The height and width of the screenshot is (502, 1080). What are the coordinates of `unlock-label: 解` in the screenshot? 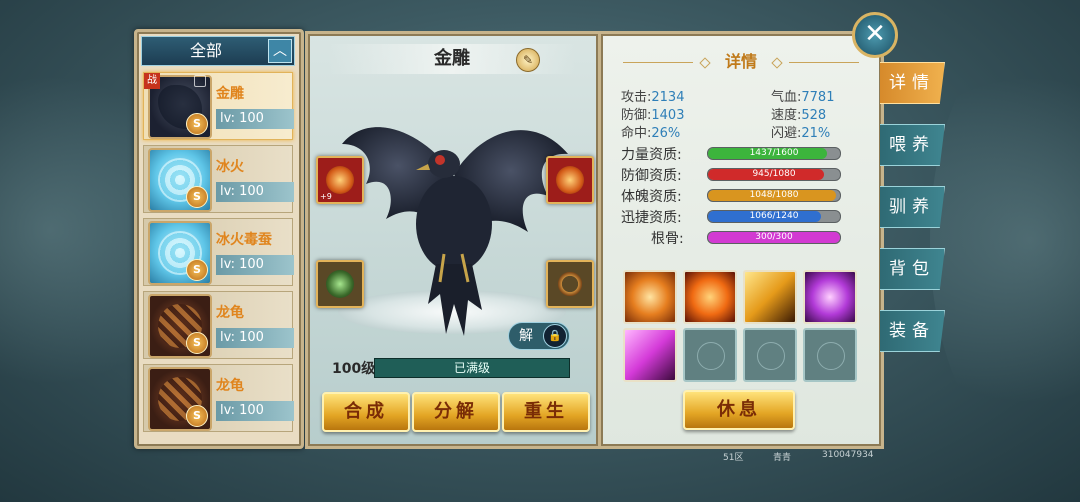 It's located at (526, 336).